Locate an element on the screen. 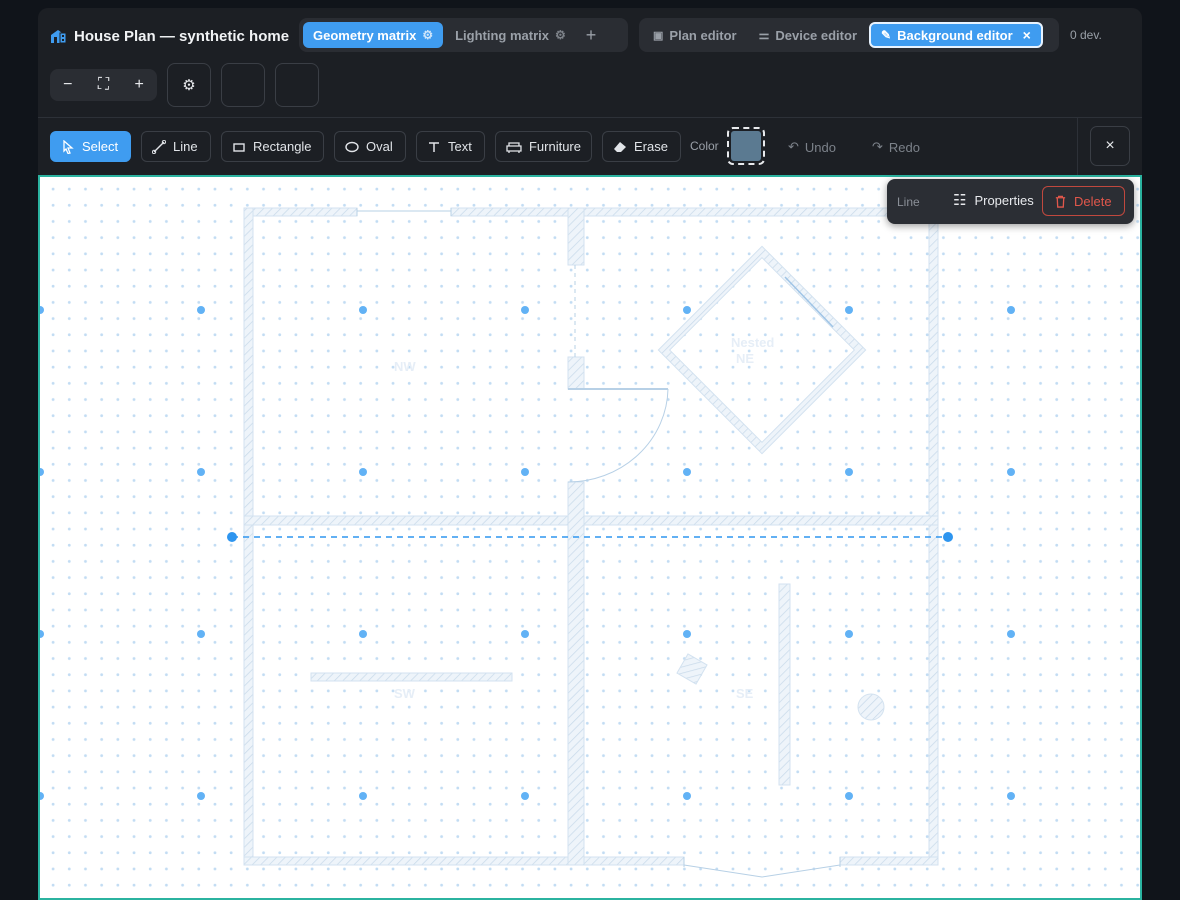  color-label: Color is located at coordinates (704, 146).